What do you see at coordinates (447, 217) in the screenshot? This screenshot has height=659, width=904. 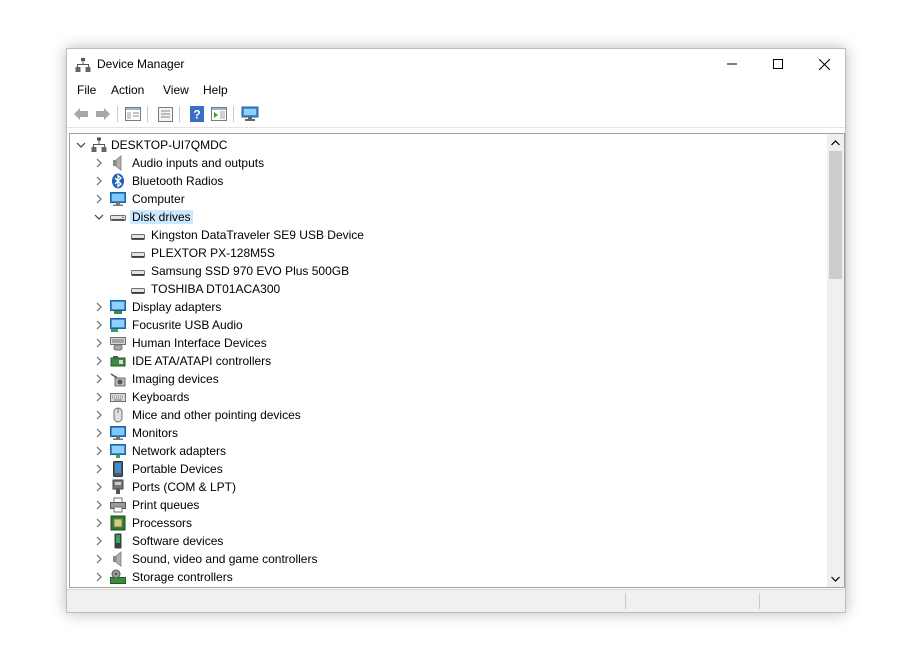 I see `tree-category: Disk drives` at bounding box center [447, 217].